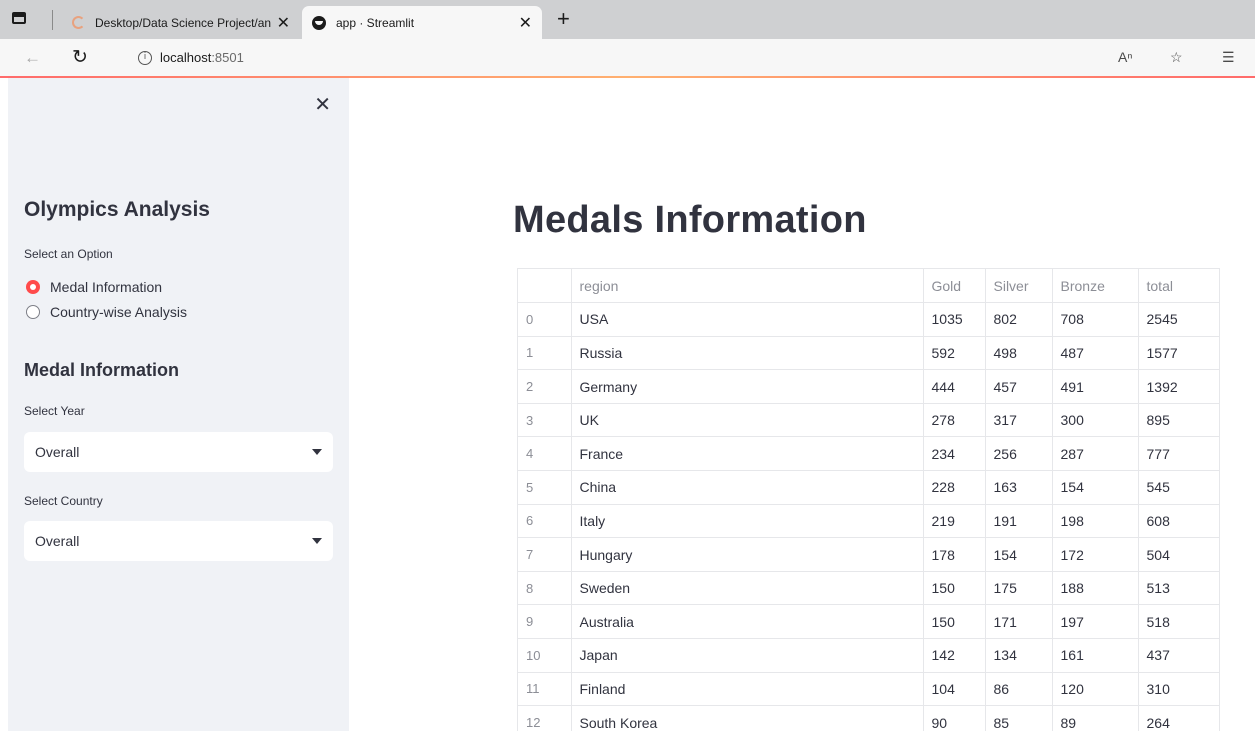  Describe the element at coordinates (1178, 420) in the screenshot. I see `table-cell-total: 895` at that location.